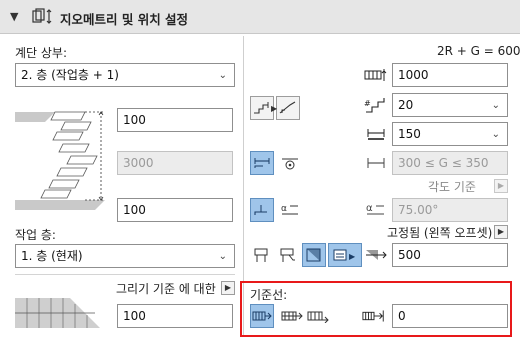 This screenshot has width=520, height=340. Describe the element at coordinates (345, 255) in the screenshot. I see `align-options-button: ▶` at that location.